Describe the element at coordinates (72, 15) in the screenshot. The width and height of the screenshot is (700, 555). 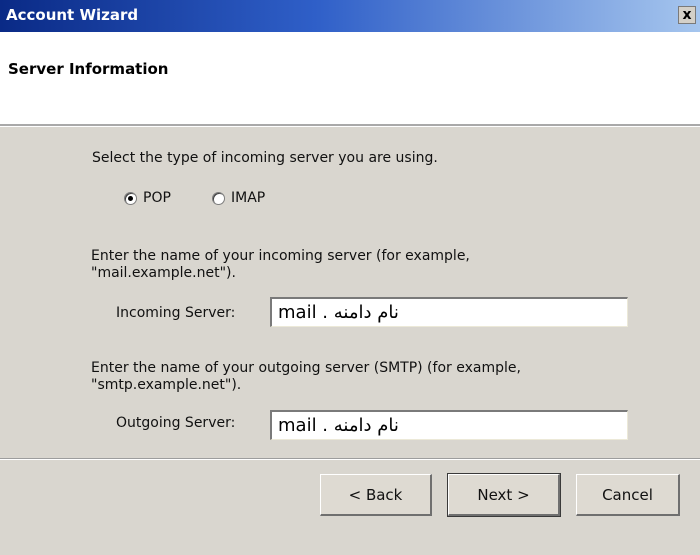
I see `window-title: Account Wizard` at that location.